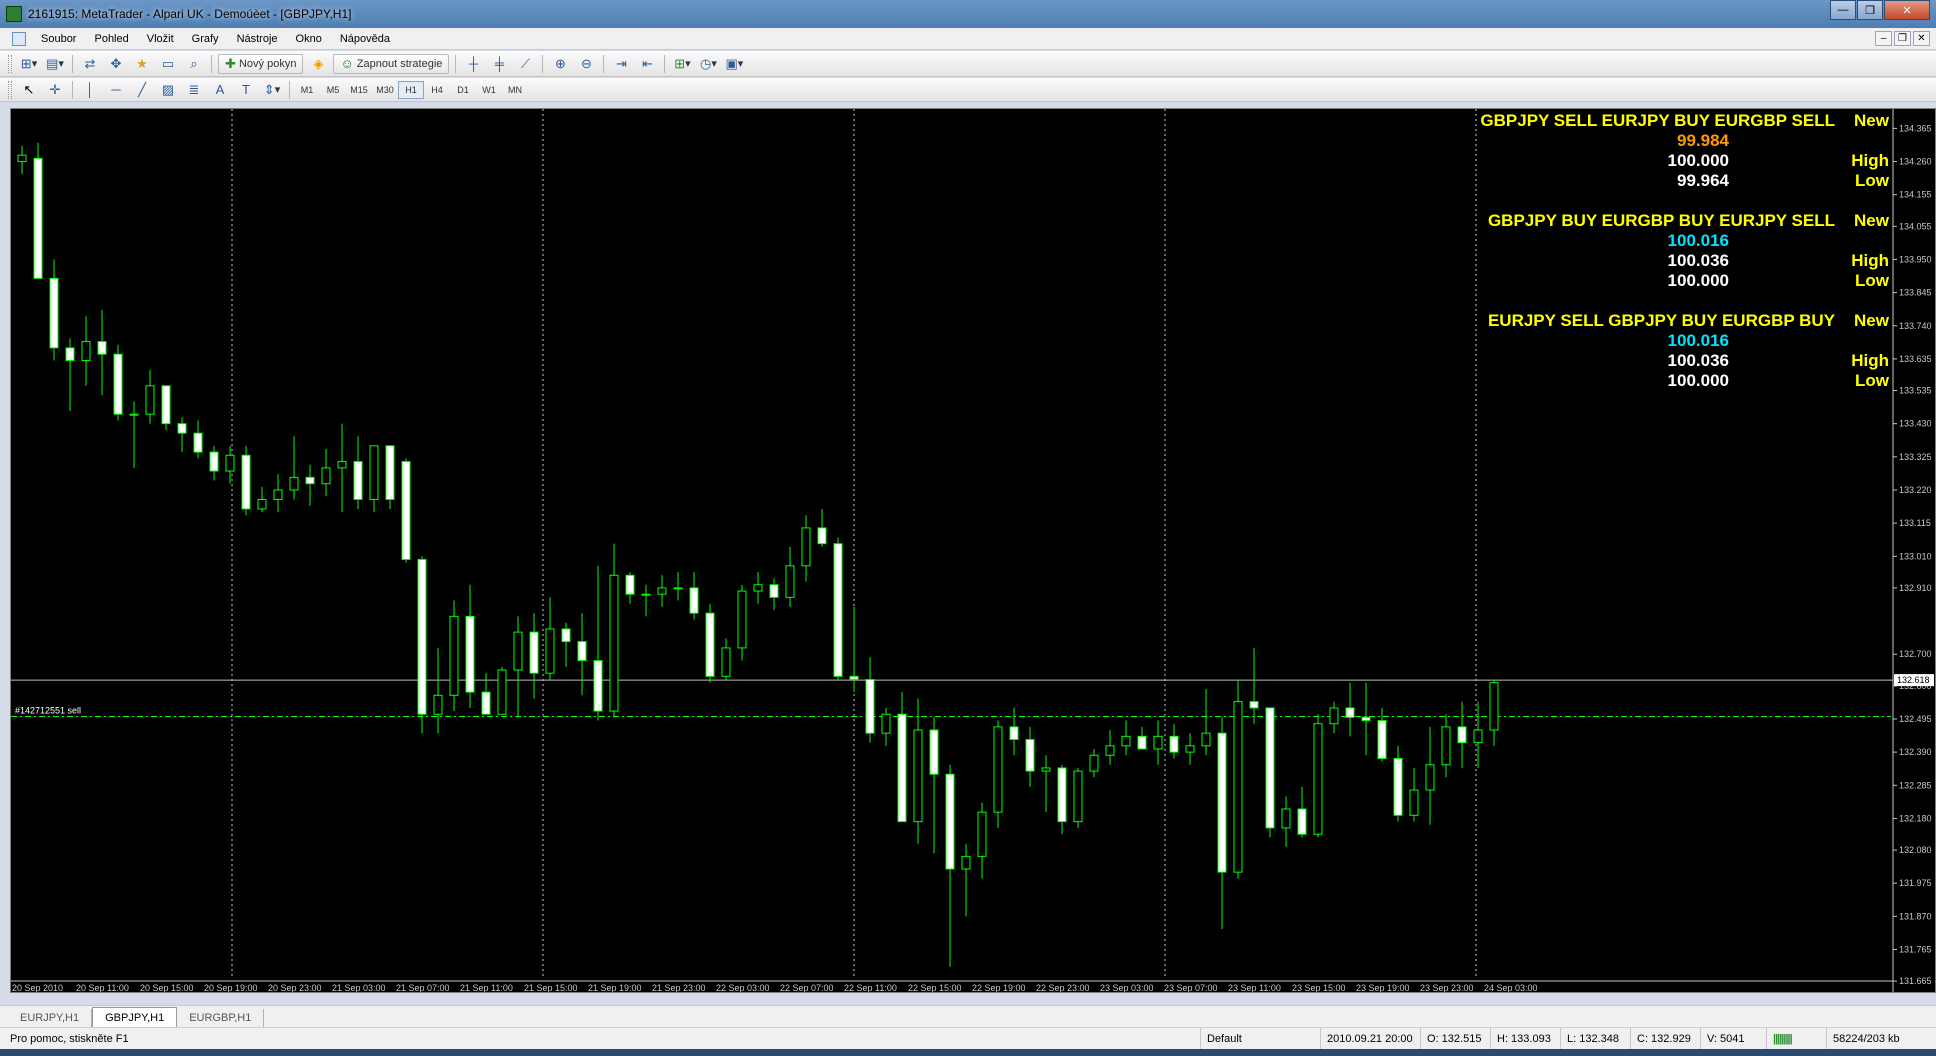 The width and height of the screenshot is (1936, 1056). What do you see at coordinates (116, 64) in the screenshot?
I see `navigator-button: ✥` at bounding box center [116, 64].